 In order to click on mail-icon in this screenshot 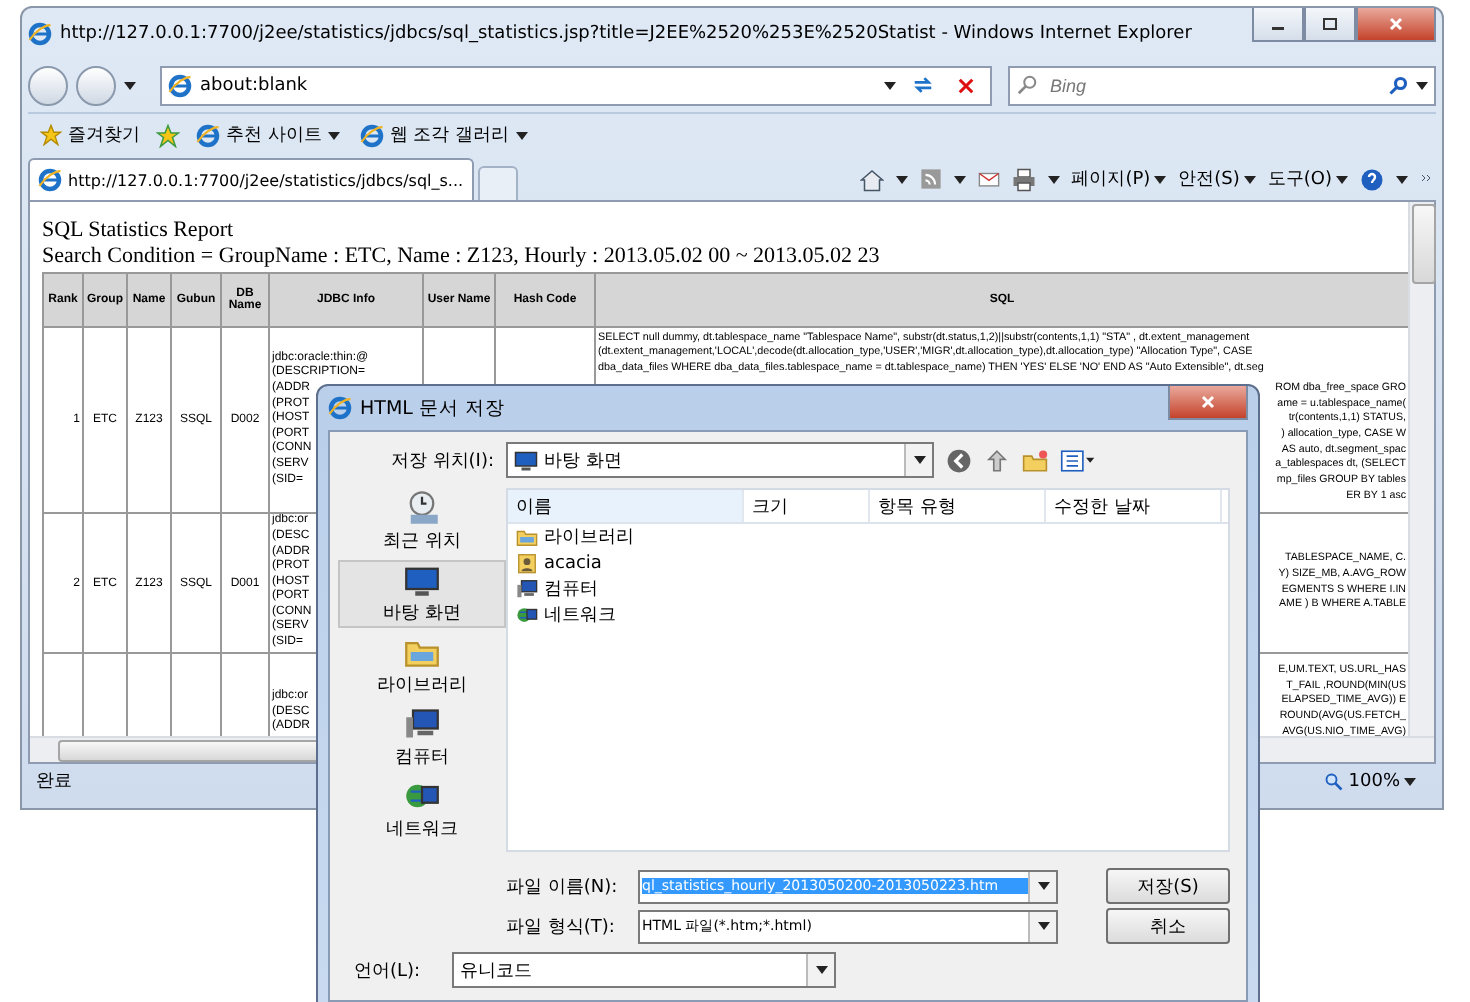, I will do `click(988, 179)`.